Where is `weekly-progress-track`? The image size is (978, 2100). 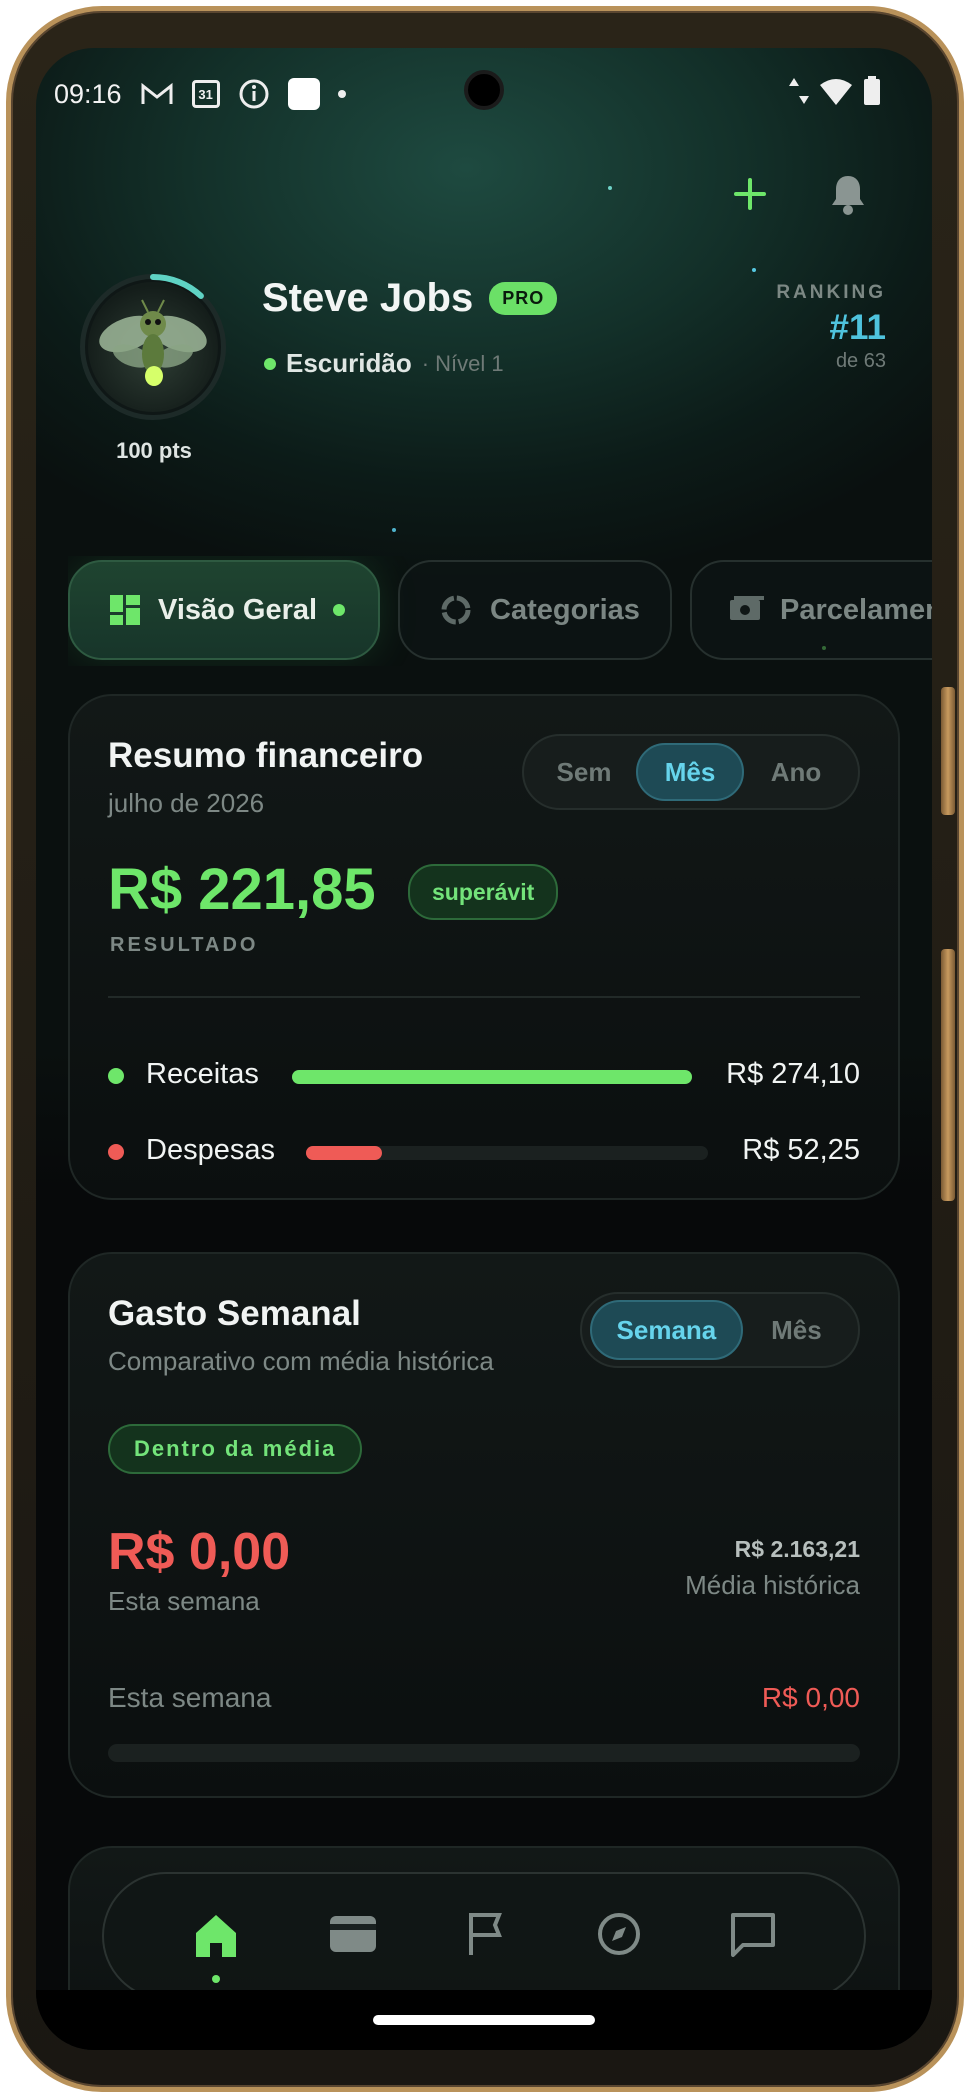
weekly-progress-track is located at coordinates (484, 1753).